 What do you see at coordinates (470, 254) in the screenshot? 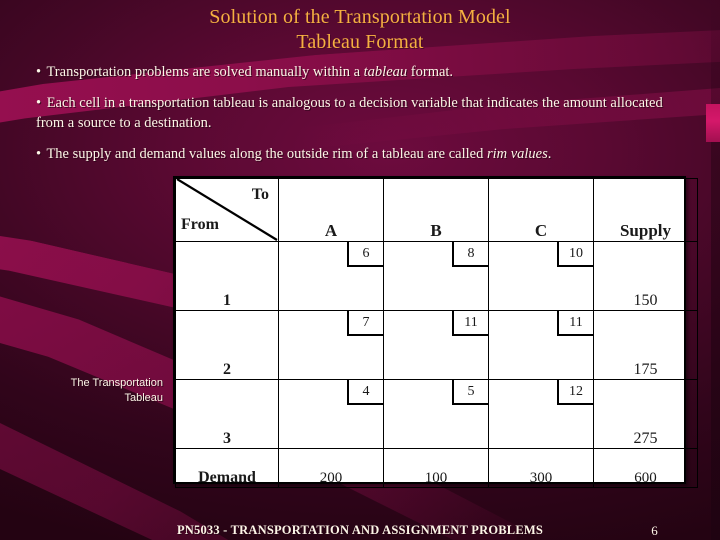
I see `cost-box: 8` at bounding box center [470, 254].